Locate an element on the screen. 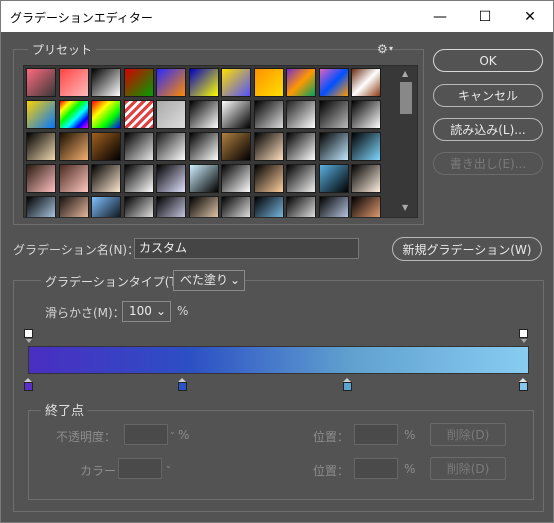 Image resolution: width=554 pixels, height=523 pixels. color-location-input is located at coordinates (376, 468).